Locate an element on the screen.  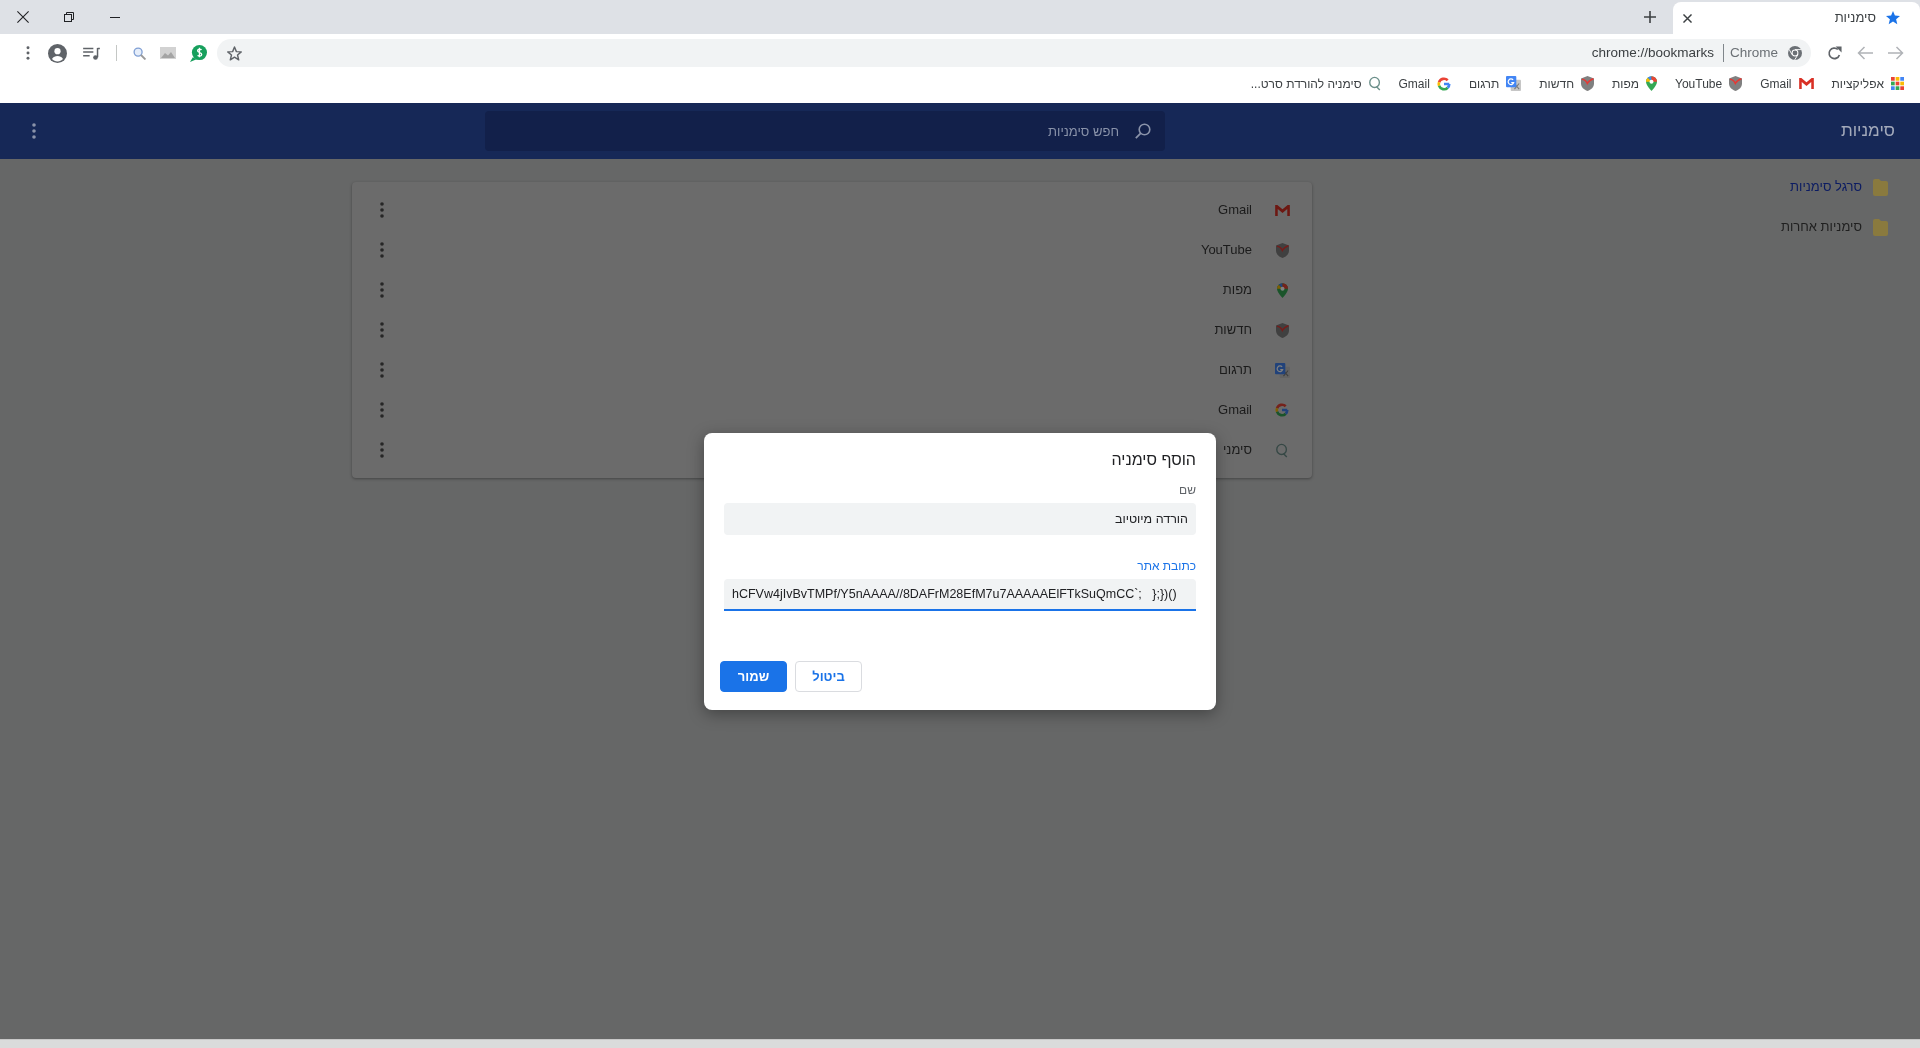
bookmark-button: חדשות is located at coordinates (1567, 83).